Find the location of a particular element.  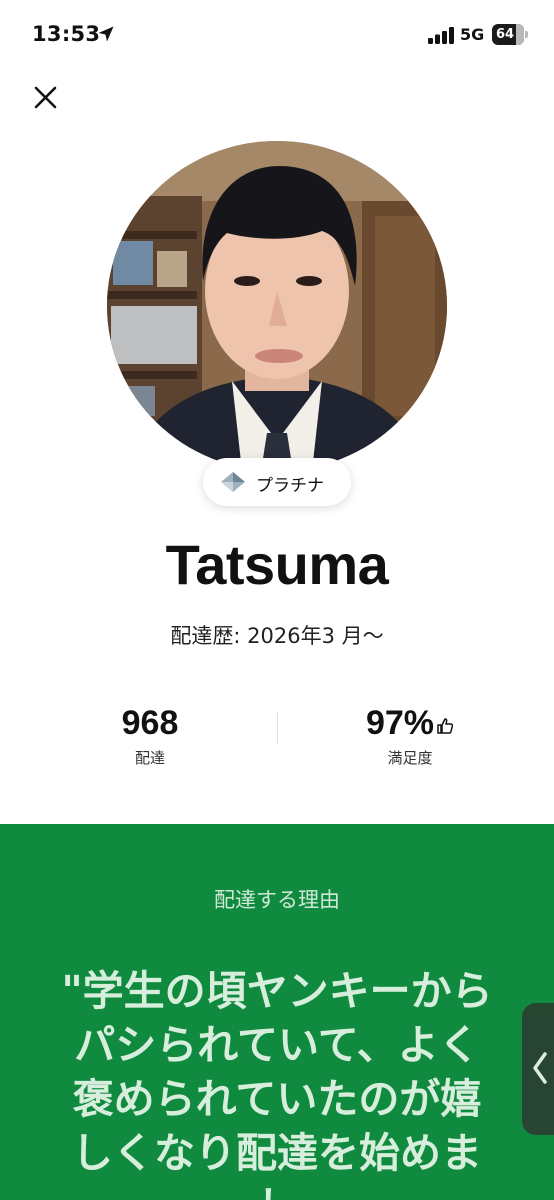

thumbs-up-icon is located at coordinates (445, 726).